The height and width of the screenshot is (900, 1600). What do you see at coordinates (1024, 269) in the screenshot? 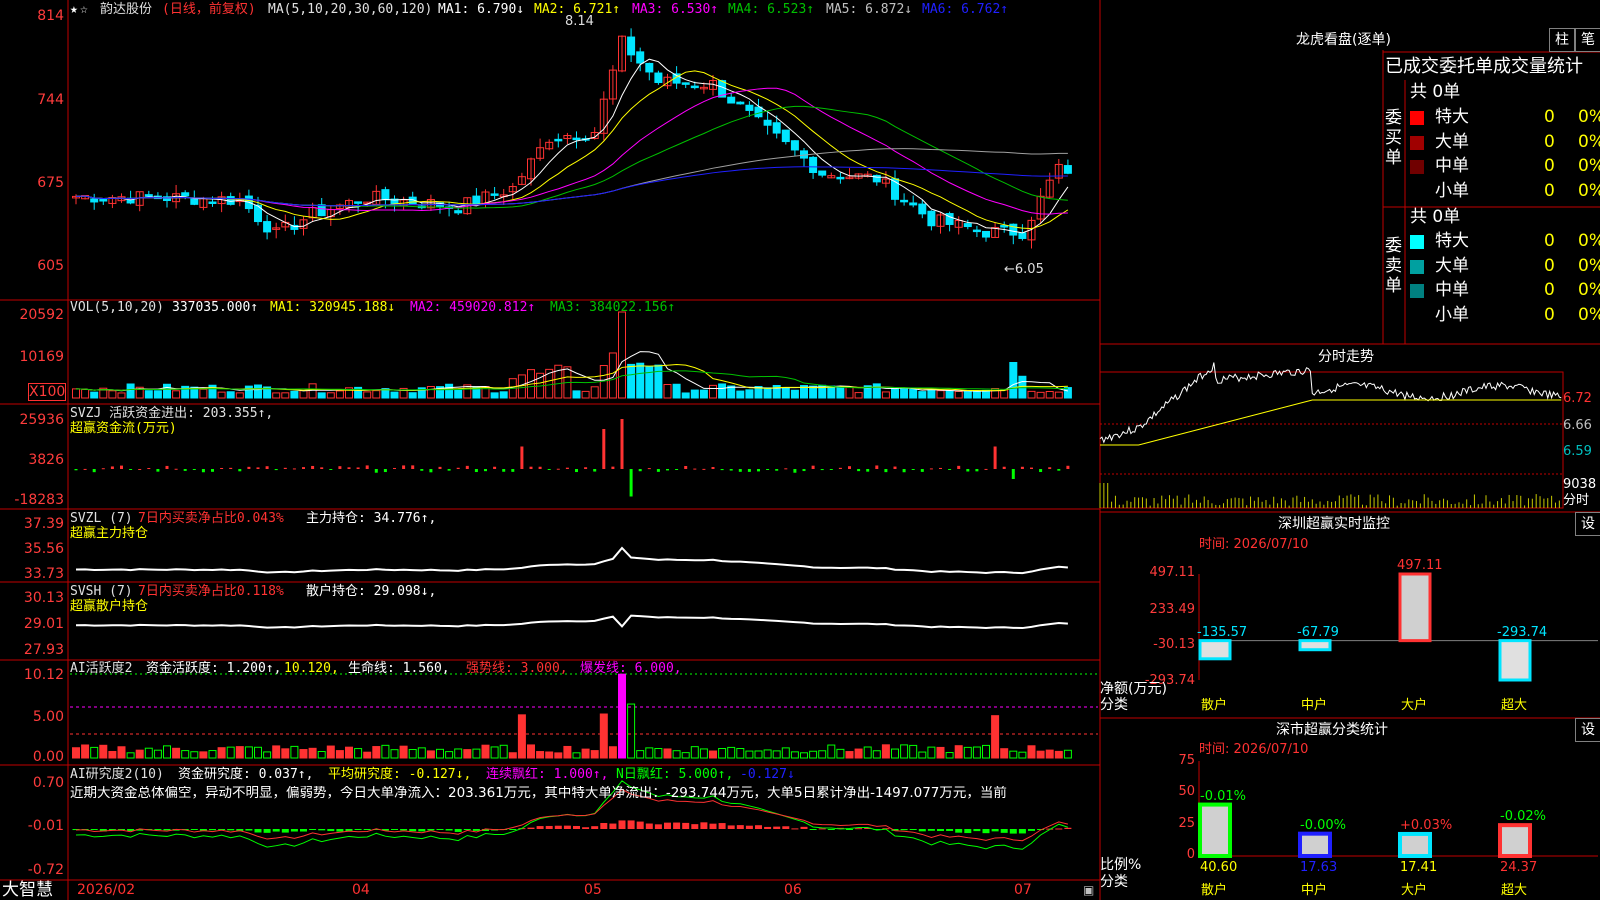
I see `price-low-annotation: ←6.05` at bounding box center [1024, 269].